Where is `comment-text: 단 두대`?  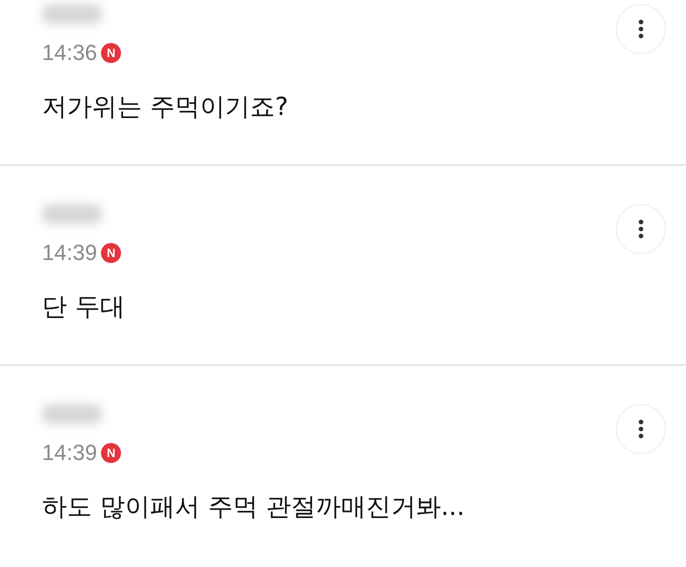
comment-text: 단 두대 is located at coordinates (84, 307).